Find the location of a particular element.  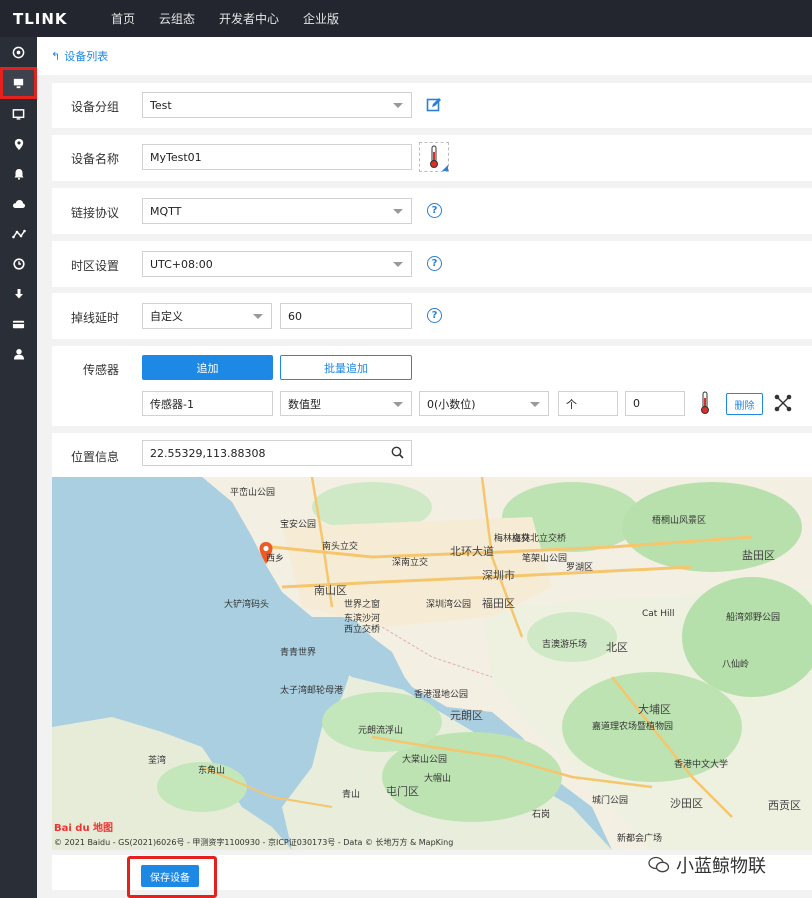

map-label: 大棠山公园 is located at coordinates (425, 760).